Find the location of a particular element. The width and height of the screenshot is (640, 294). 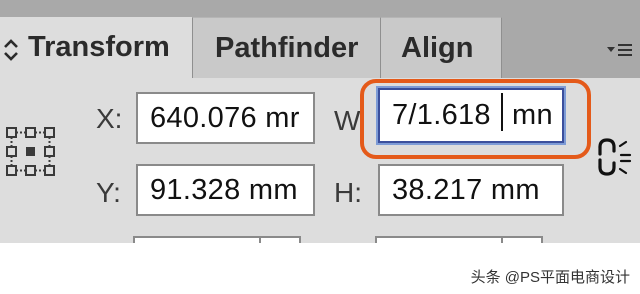

tab-pathfinder: Pathfinder is located at coordinates (286, 47).